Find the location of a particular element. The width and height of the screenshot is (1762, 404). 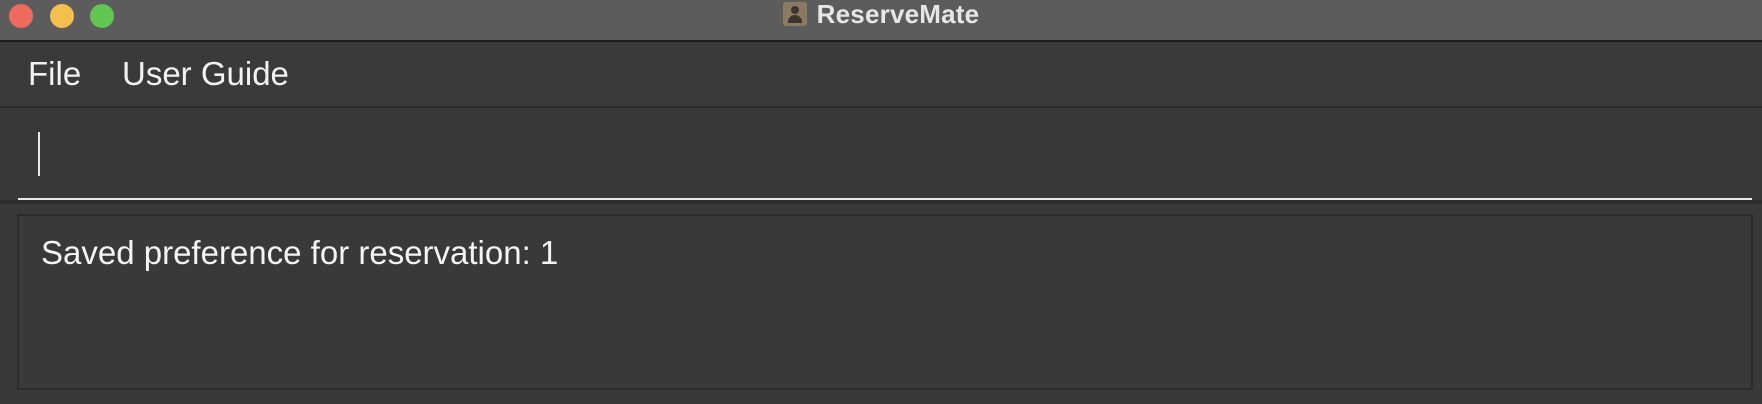

title-bar: ReserveMate is located at coordinates (881, 21).